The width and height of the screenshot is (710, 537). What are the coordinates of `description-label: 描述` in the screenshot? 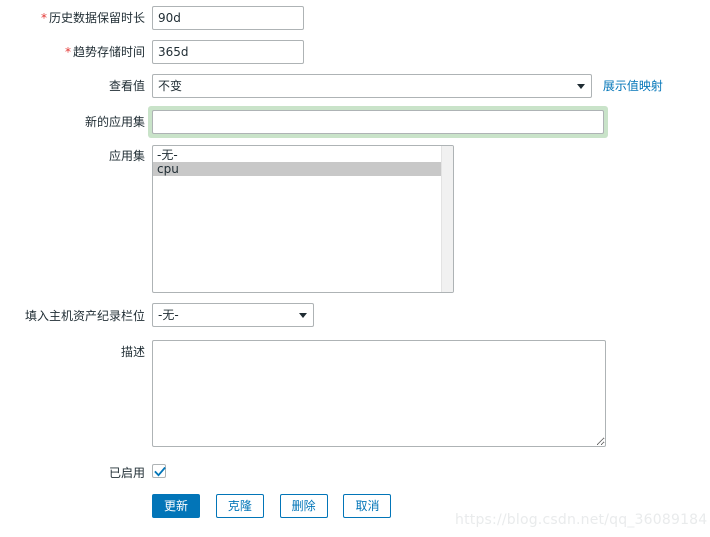 It's located at (72, 352).